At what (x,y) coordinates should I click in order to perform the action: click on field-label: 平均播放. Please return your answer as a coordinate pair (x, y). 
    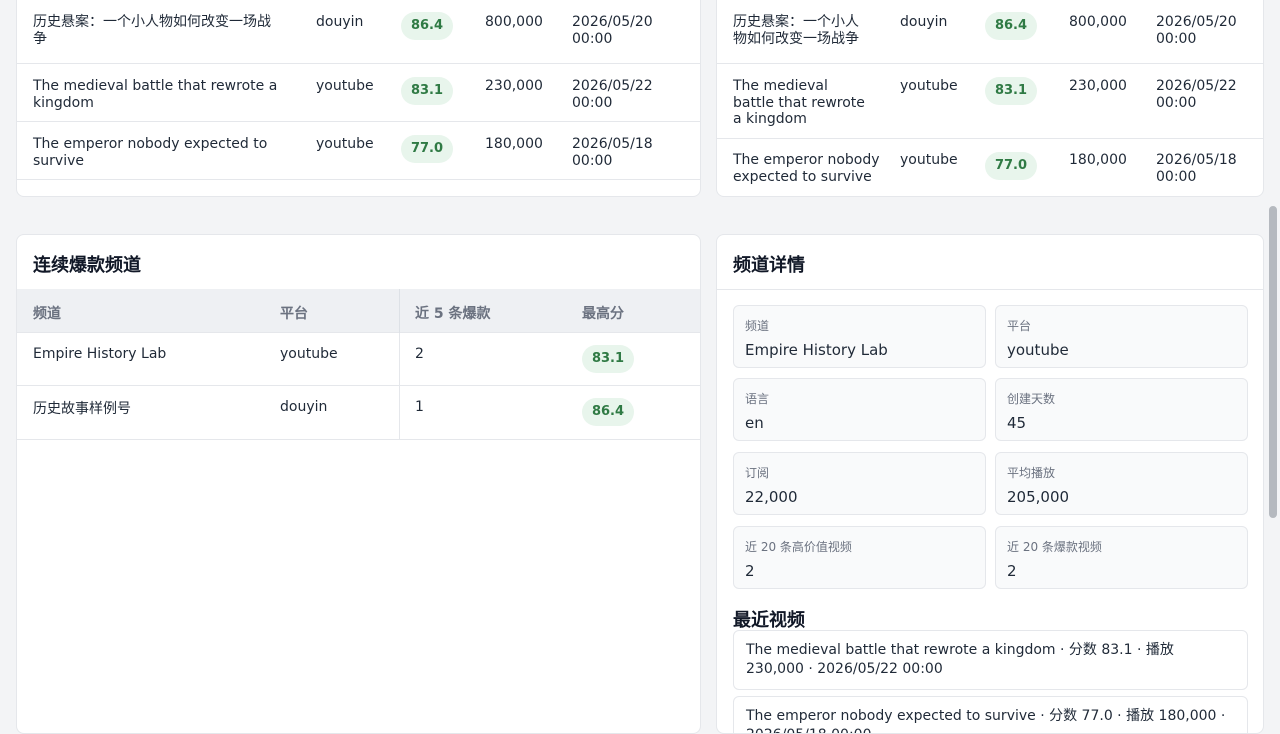
    Looking at the image, I should click on (1031, 473).